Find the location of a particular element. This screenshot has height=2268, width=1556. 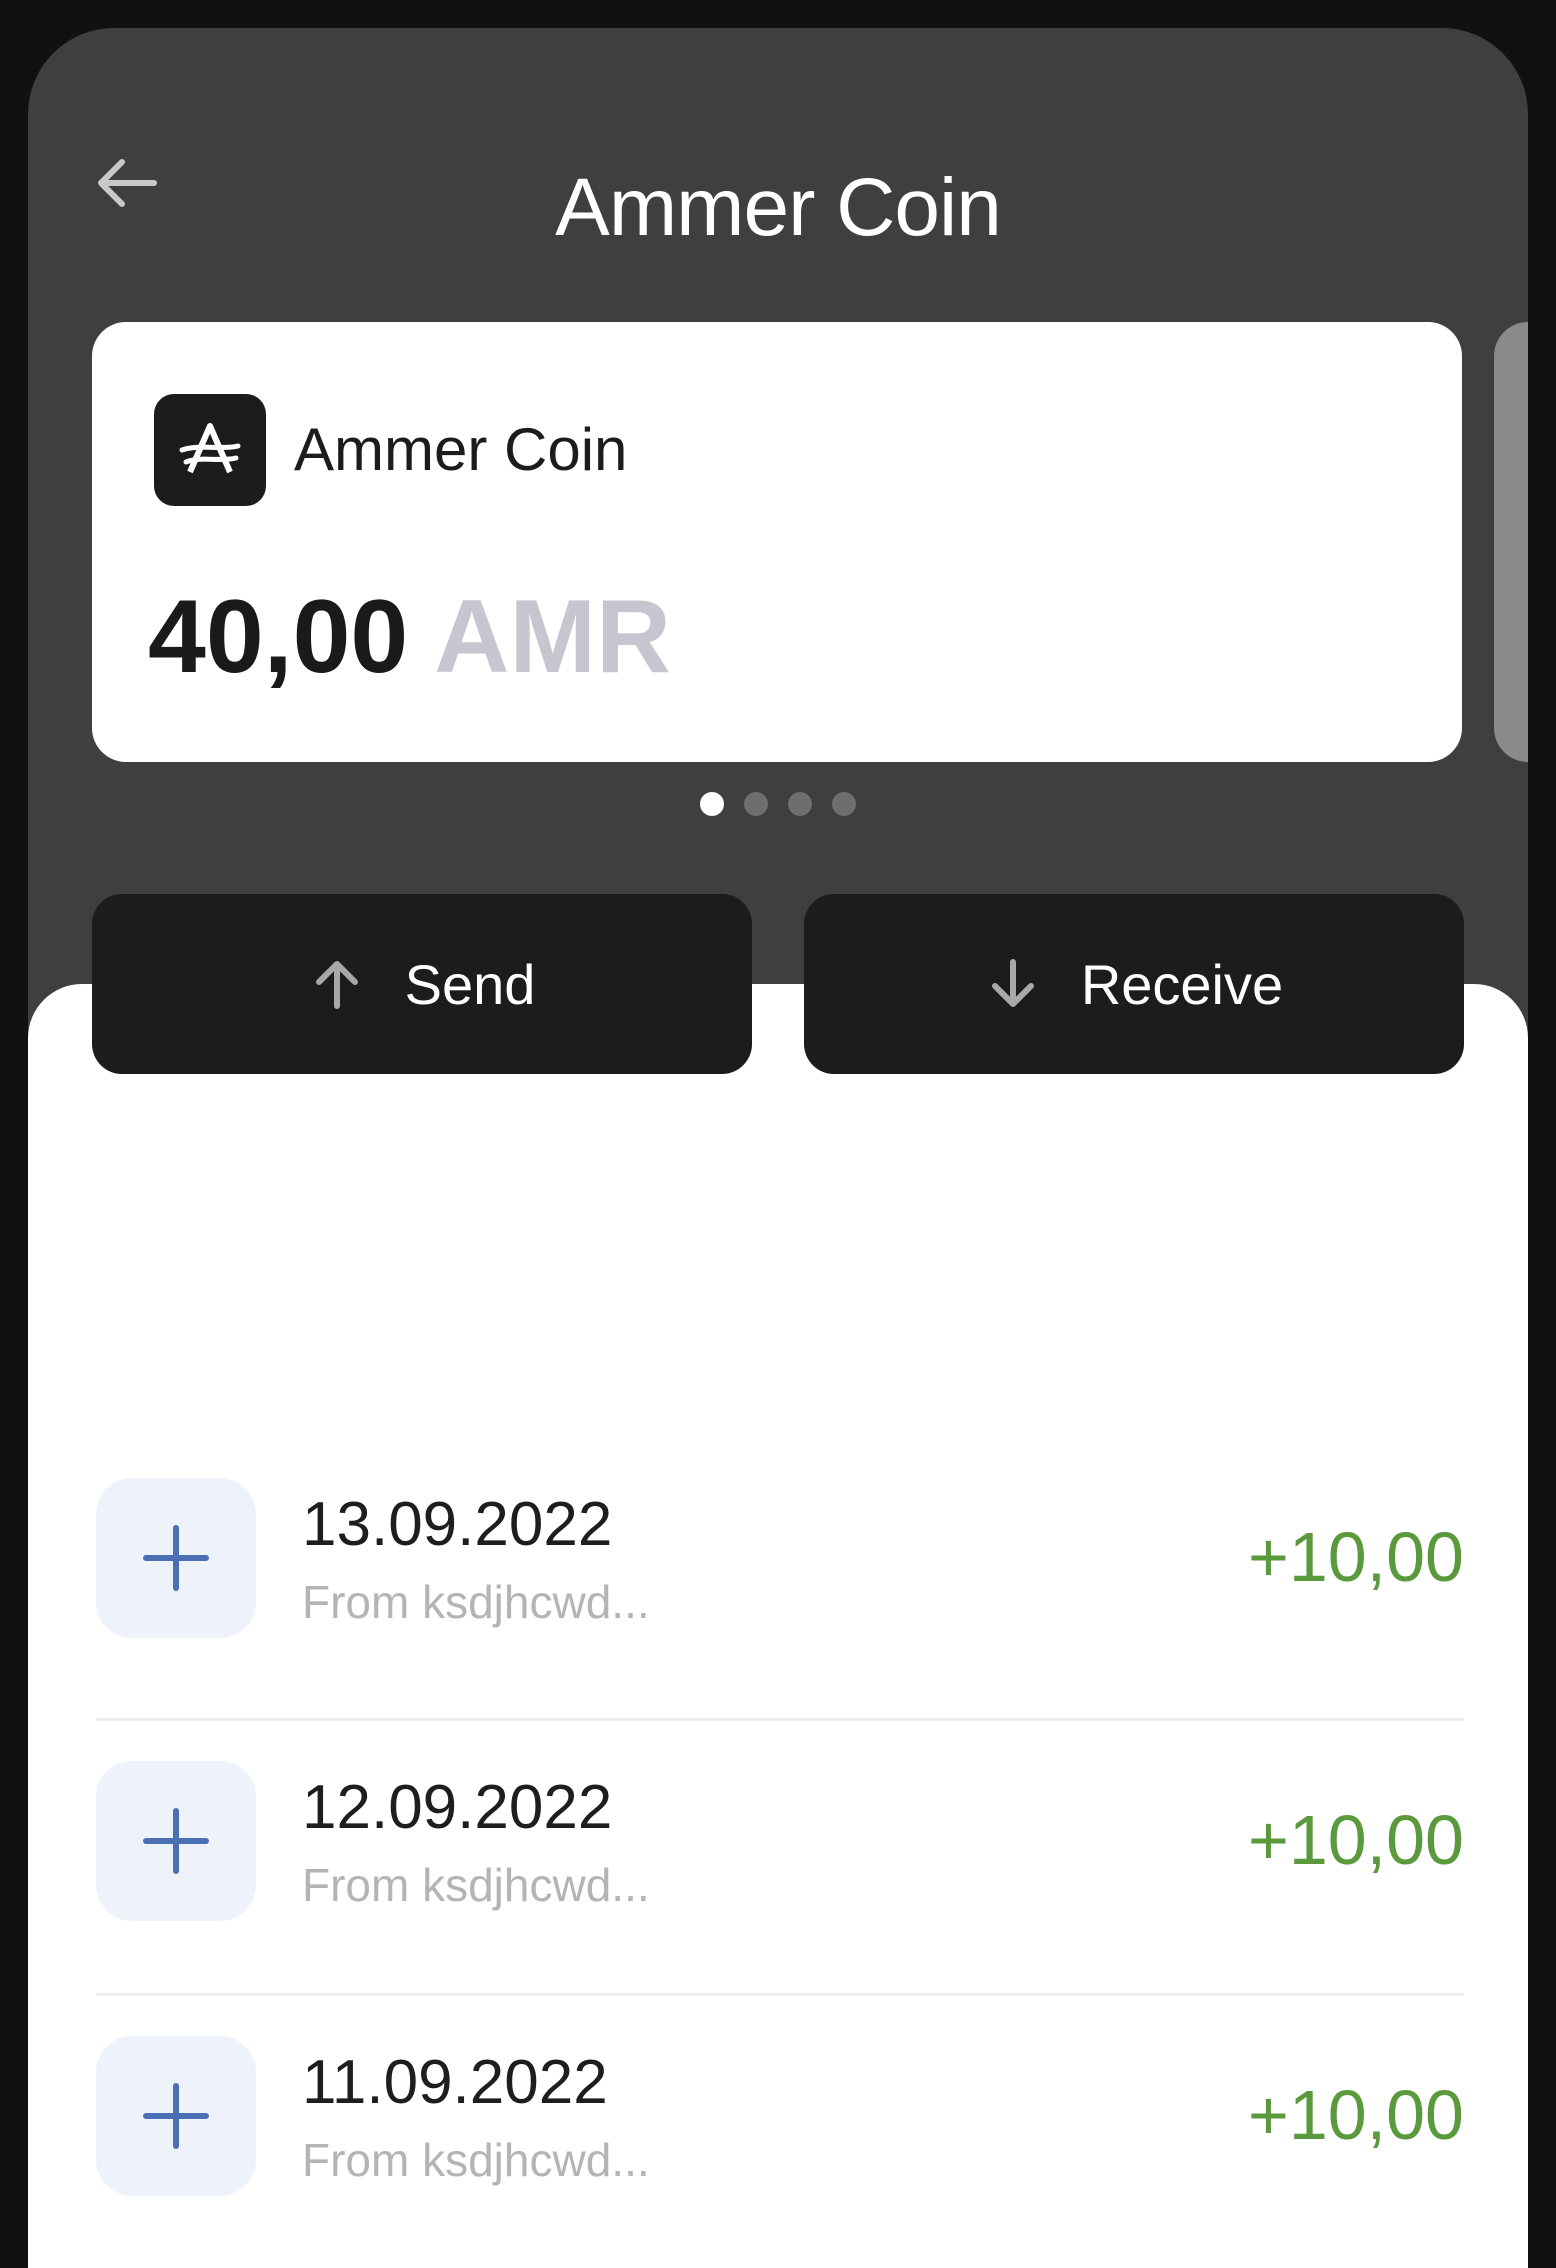

balance-amount: 40,00 is located at coordinates (278, 637).